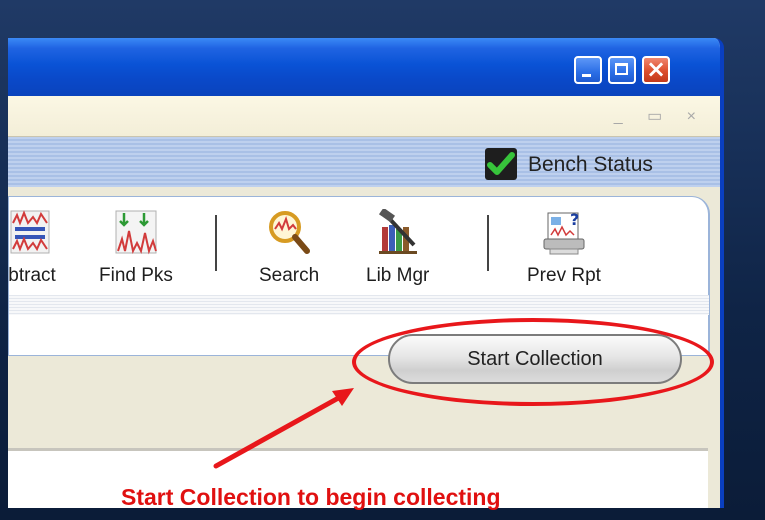 The width and height of the screenshot is (765, 520). I want to click on annotation-arrow, so click(283, 428).